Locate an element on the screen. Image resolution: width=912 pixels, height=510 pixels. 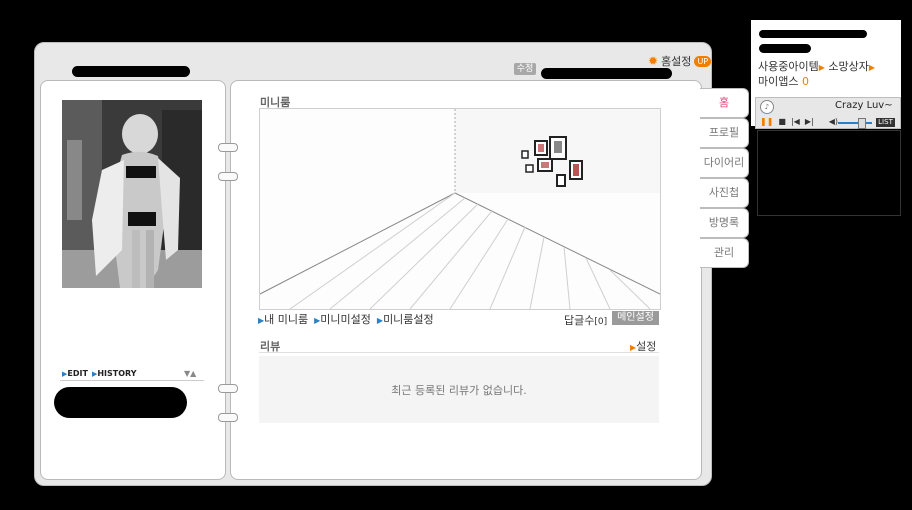
player-screen is located at coordinates (829, 173).